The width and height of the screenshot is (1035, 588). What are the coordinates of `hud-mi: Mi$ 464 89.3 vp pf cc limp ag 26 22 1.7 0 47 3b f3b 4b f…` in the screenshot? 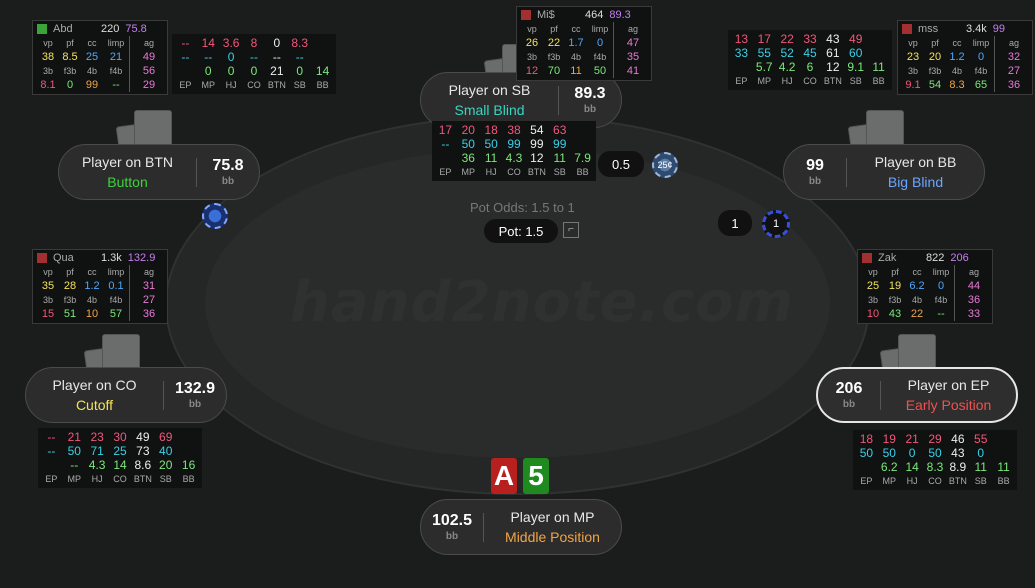 It's located at (584, 43).